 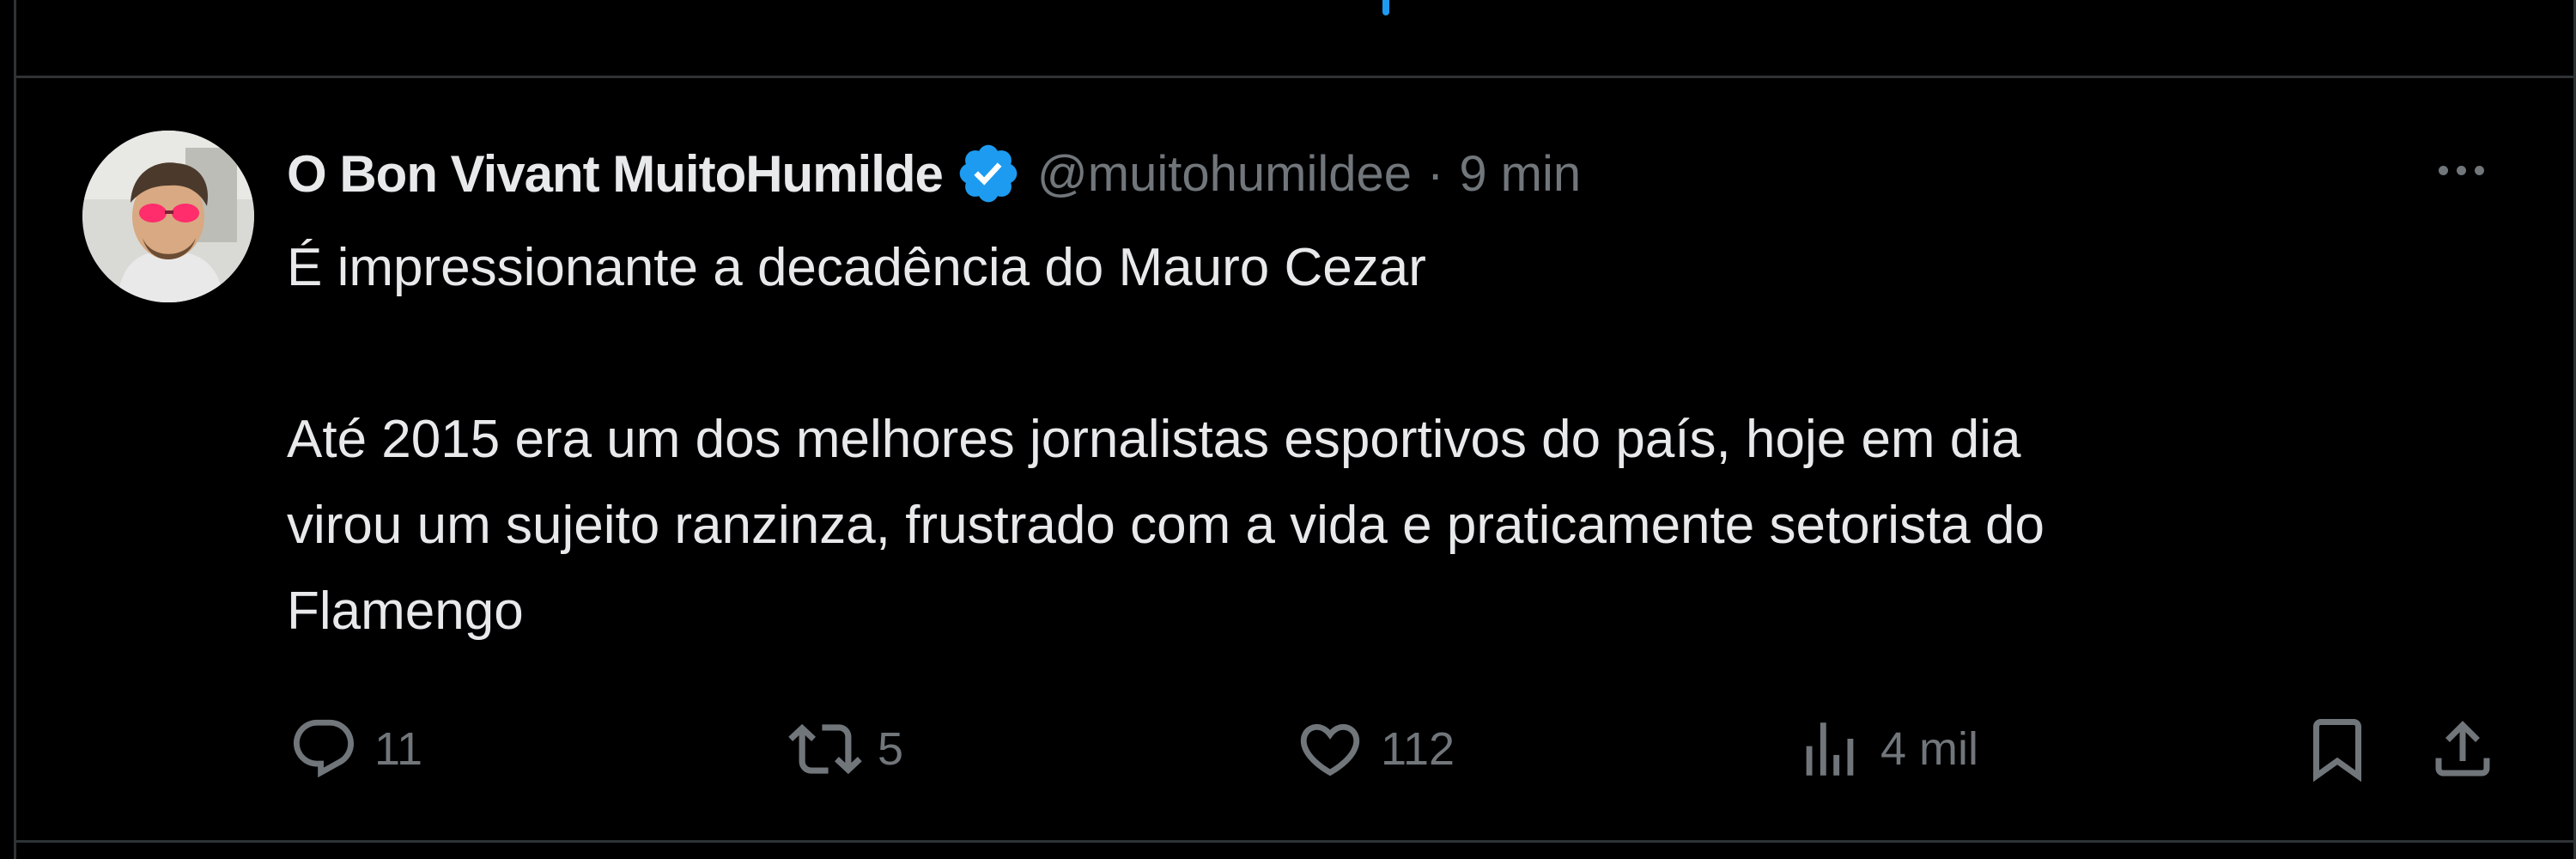 What do you see at coordinates (1295, 842) in the screenshot?
I see `bottom-divider` at bounding box center [1295, 842].